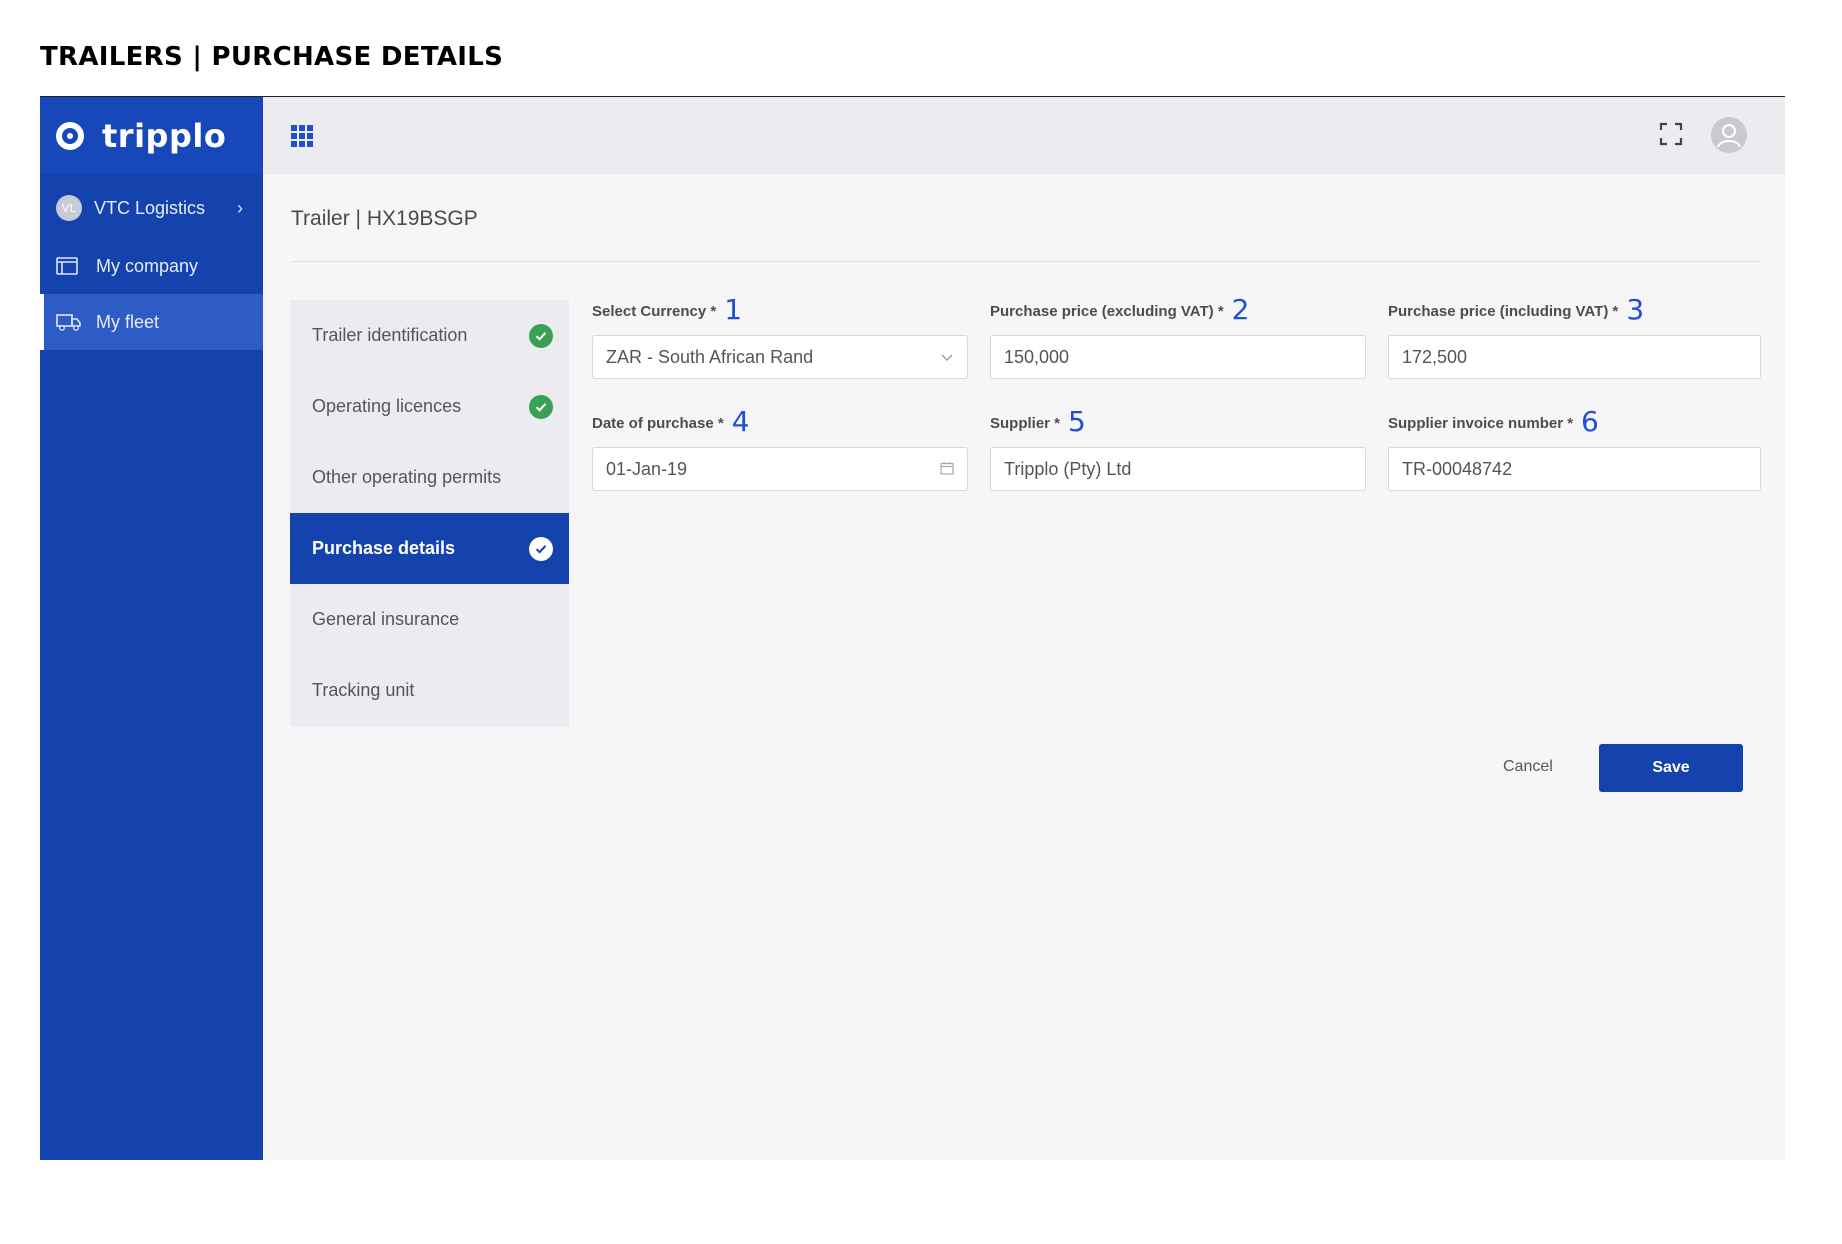 Image resolution: width=1842 pixels, height=1244 pixels. I want to click on supplier-field: Supplier * 5 Tripplo (Pty) Ltd, so click(1178, 449).